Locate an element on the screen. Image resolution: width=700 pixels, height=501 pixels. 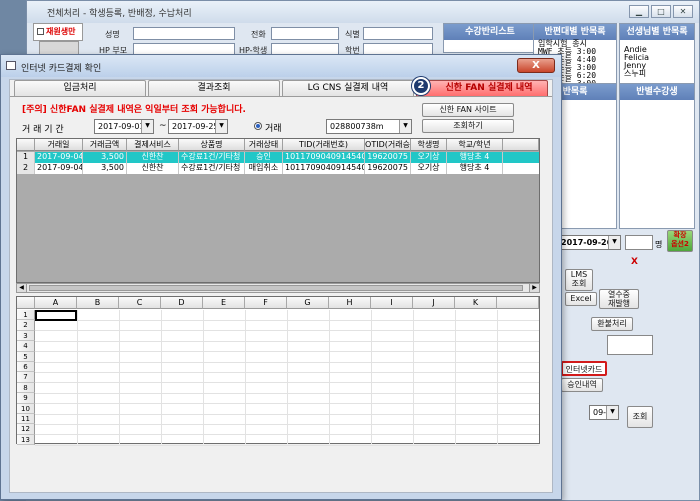
minimize-button: ▁ is located at coordinates (639, 11).